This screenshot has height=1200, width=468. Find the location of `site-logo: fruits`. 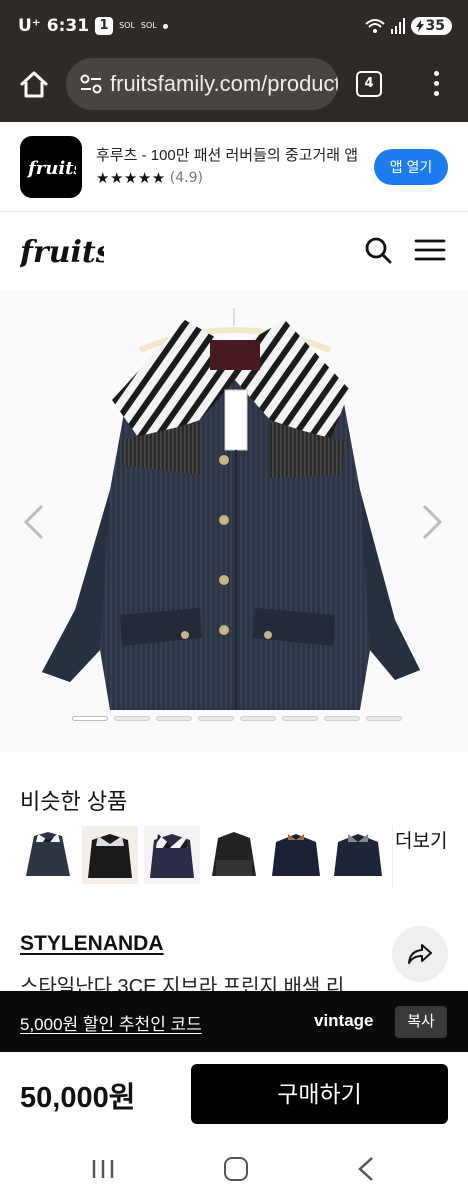

site-logo: fruits is located at coordinates (62, 251).